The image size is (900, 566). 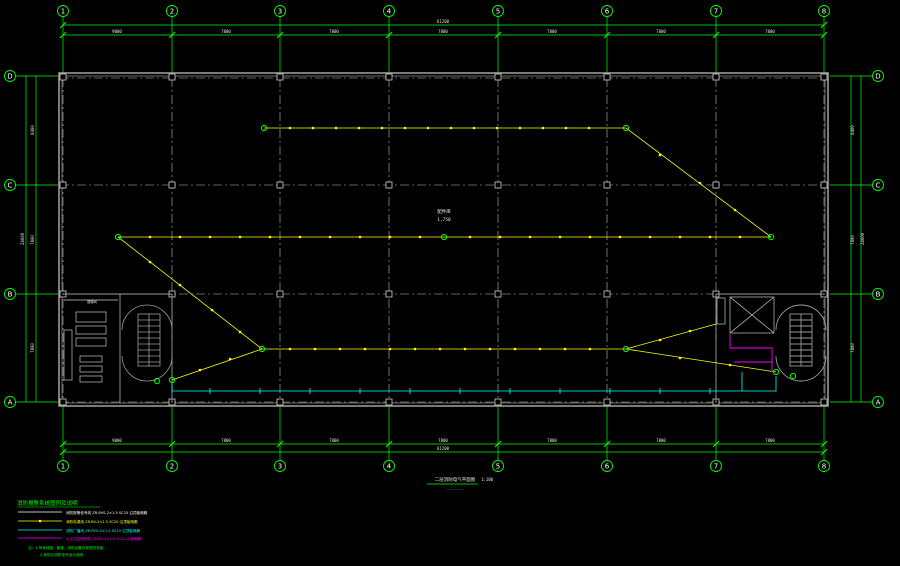 I want to click on dim-left-span: 8400, so click(x=32, y=130).